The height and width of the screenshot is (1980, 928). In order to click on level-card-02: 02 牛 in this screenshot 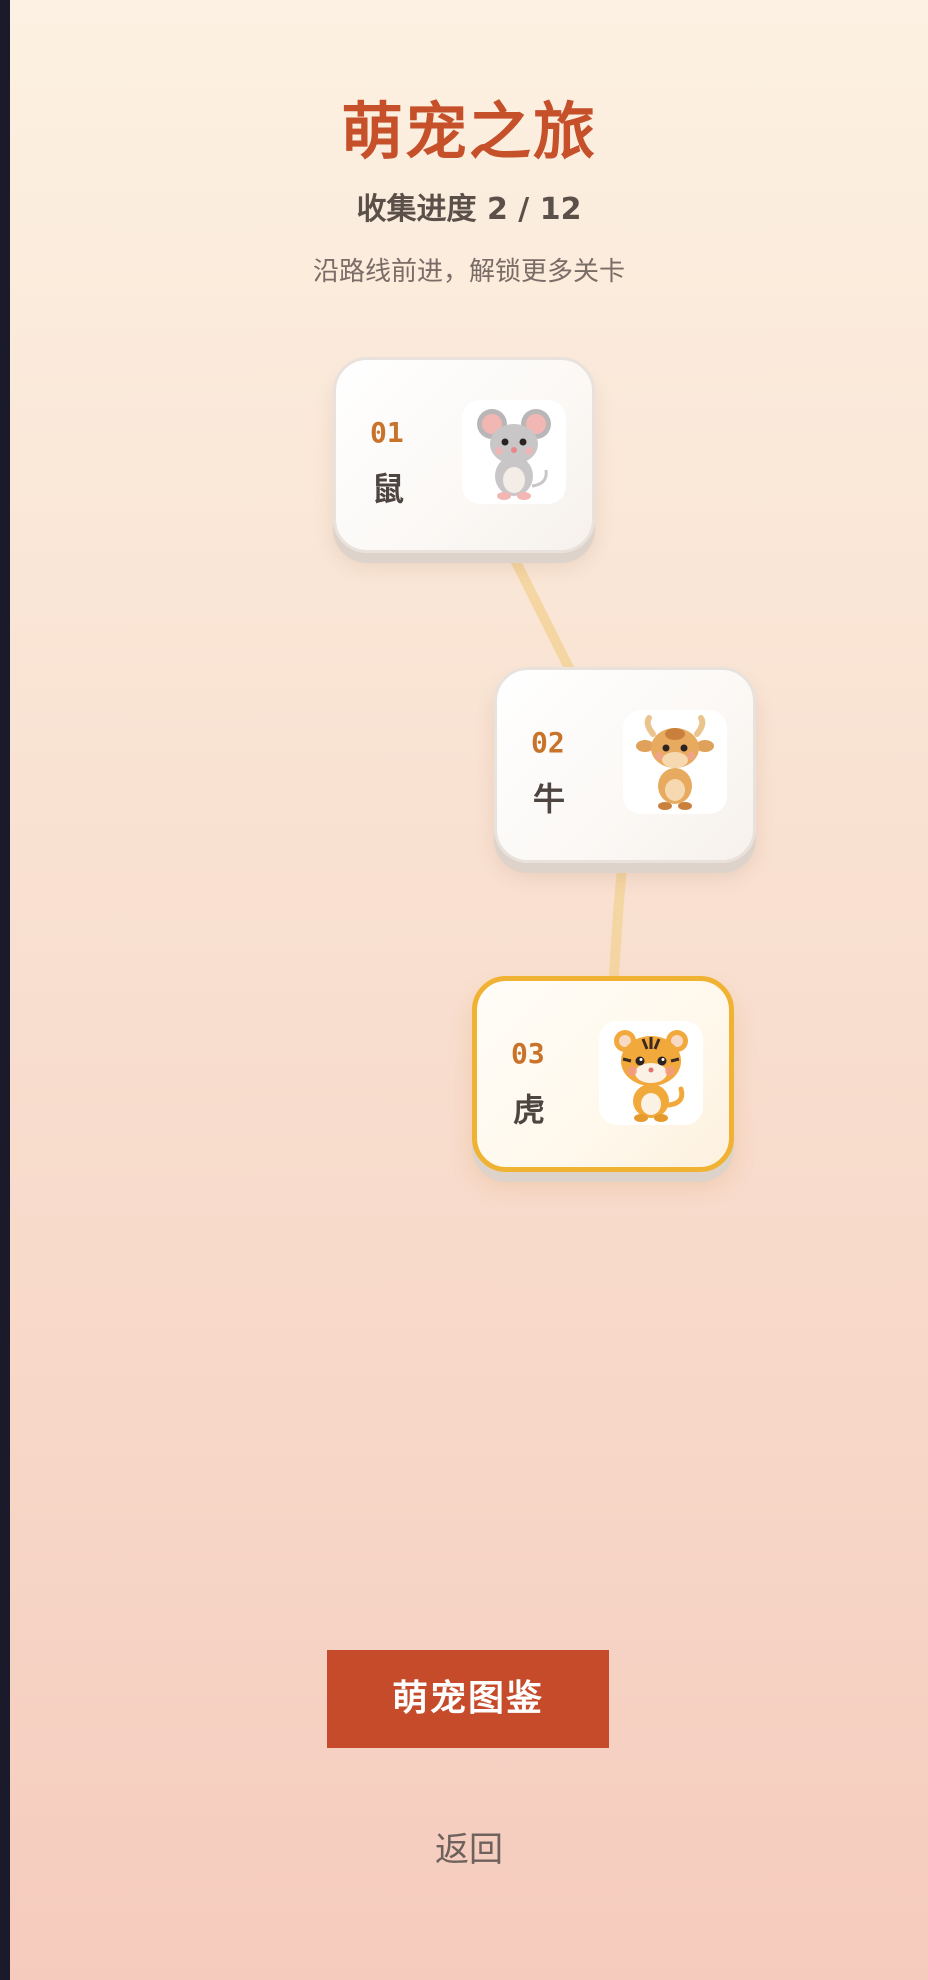, I will do `click(625, 765)`.